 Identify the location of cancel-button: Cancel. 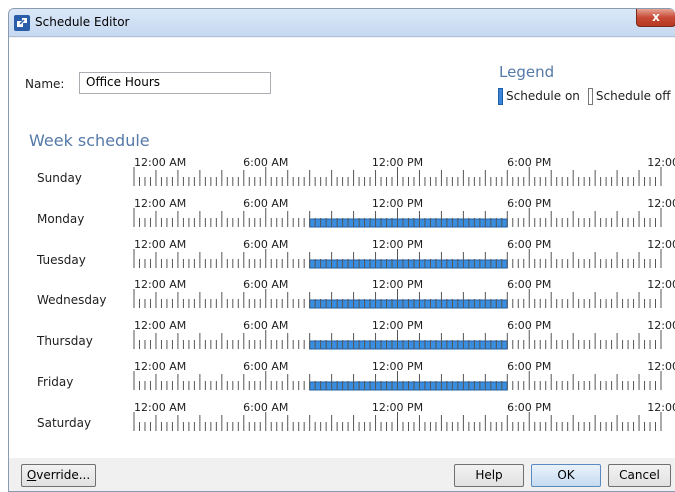
(639, 475).